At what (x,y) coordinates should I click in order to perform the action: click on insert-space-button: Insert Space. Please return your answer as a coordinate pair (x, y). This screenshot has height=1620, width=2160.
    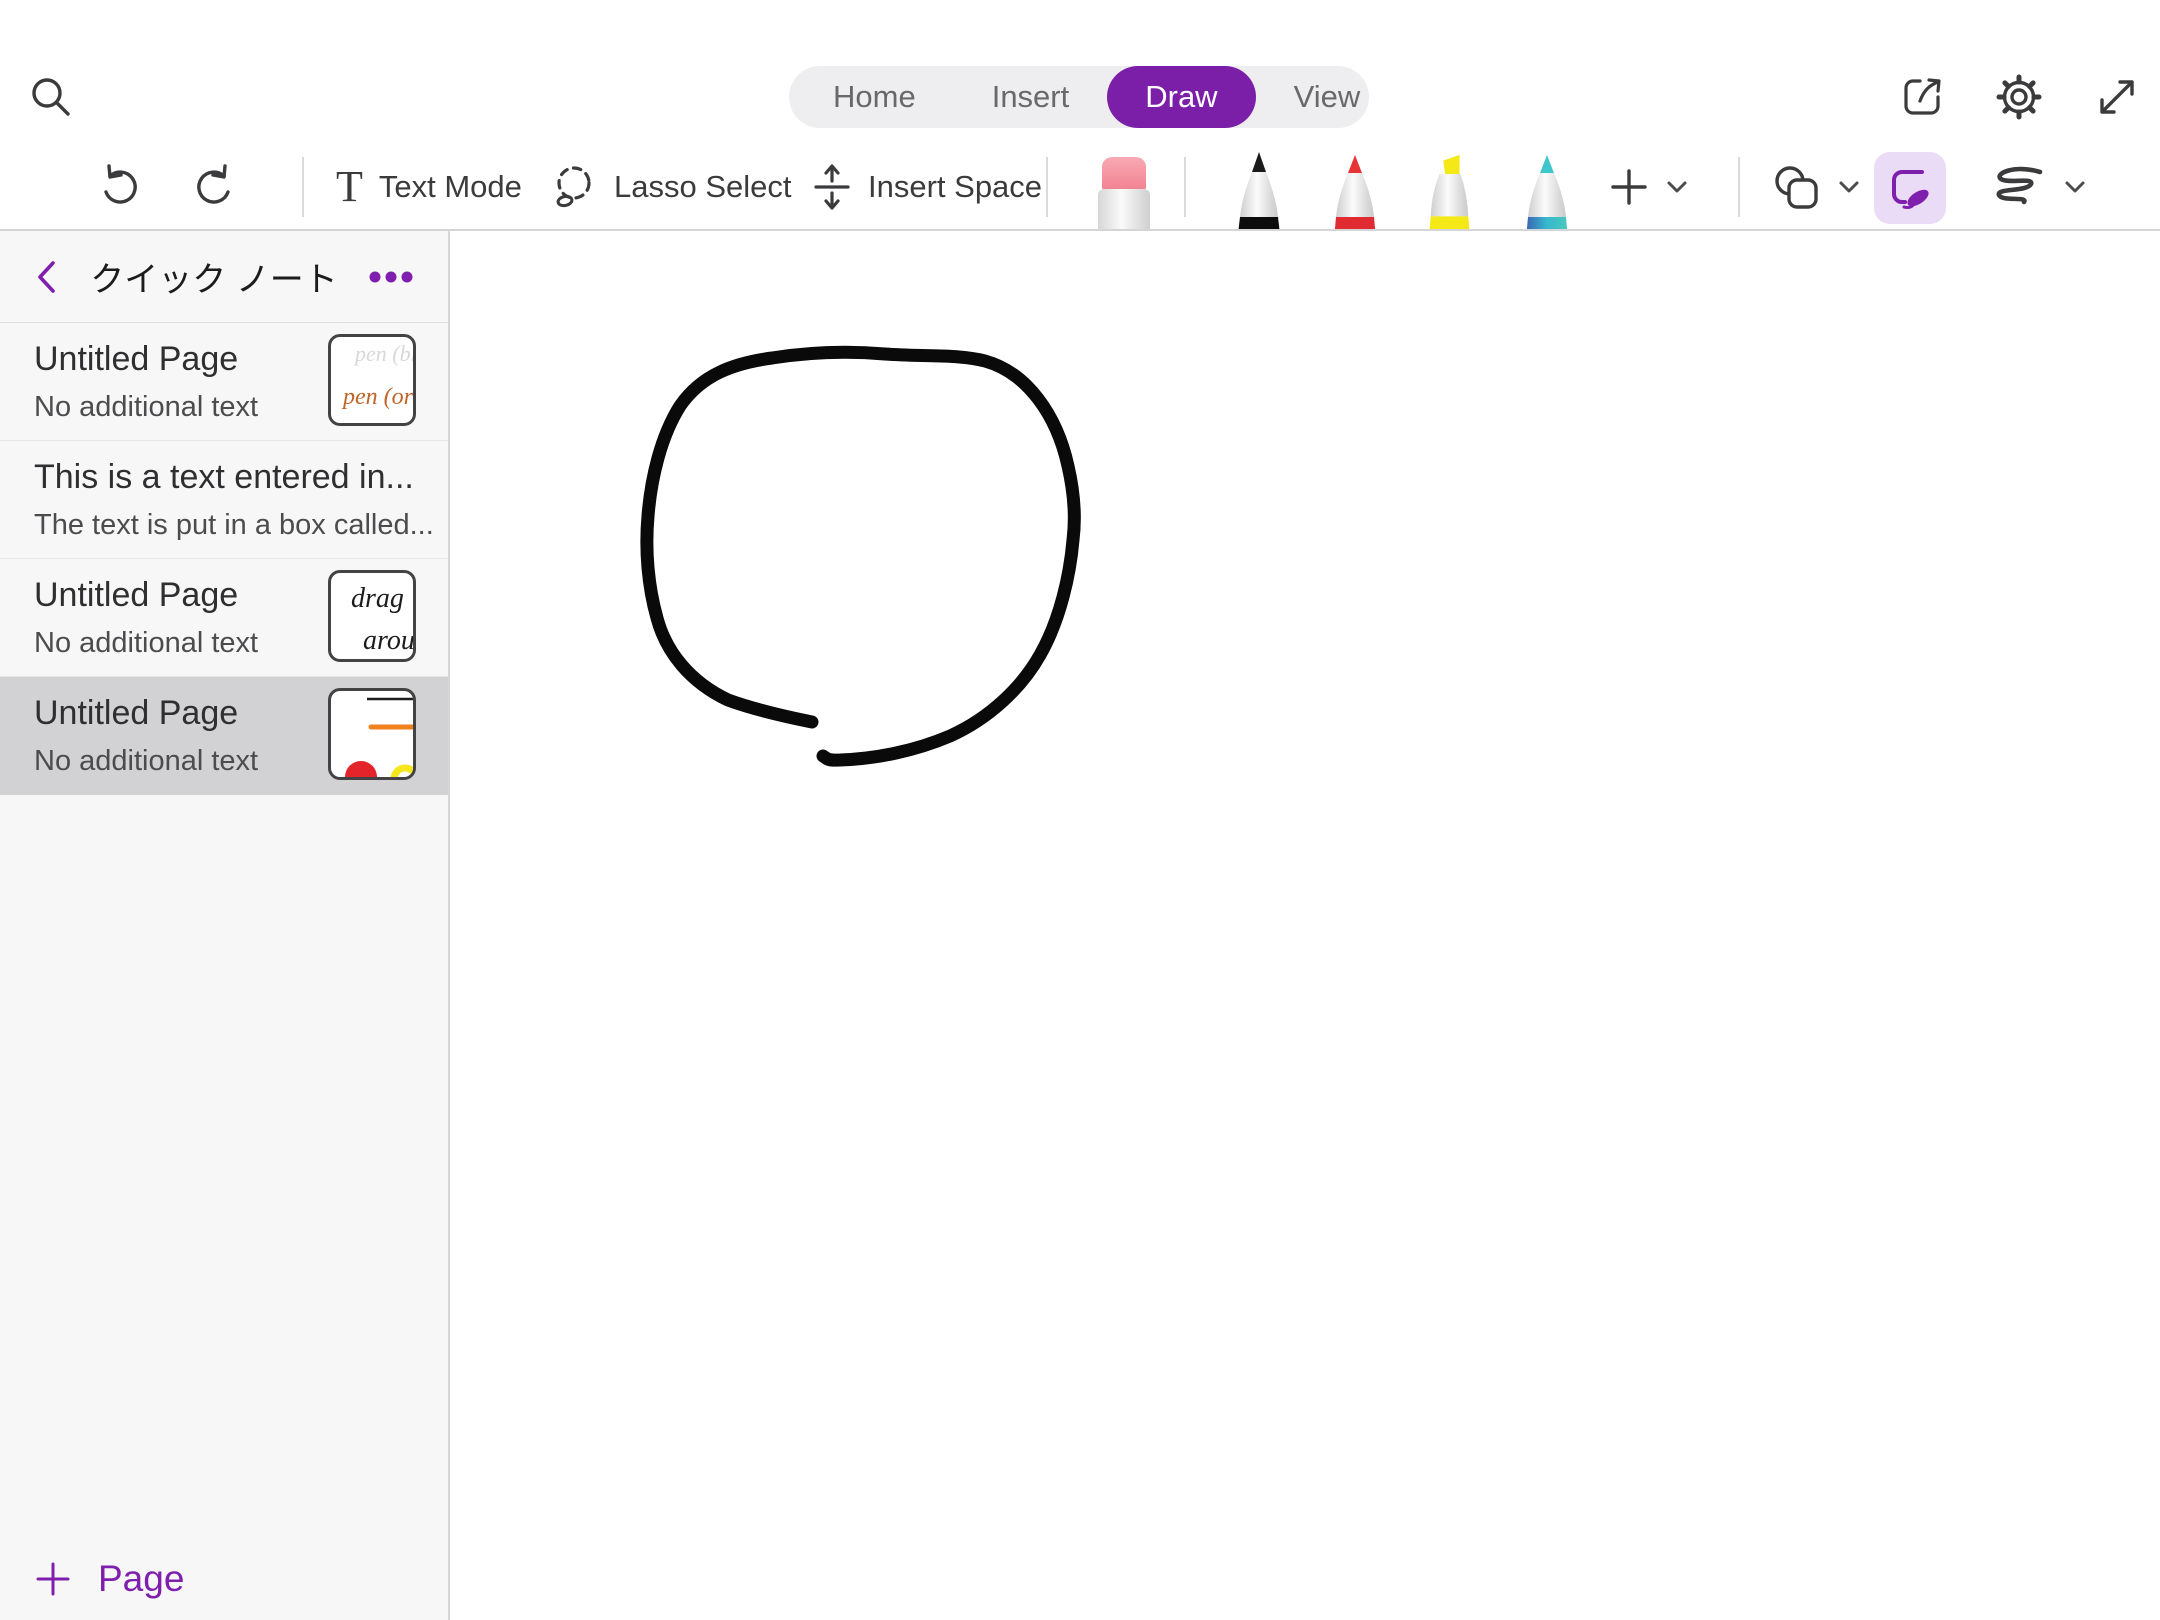
    Looking at the image, I should click on (927, 187).